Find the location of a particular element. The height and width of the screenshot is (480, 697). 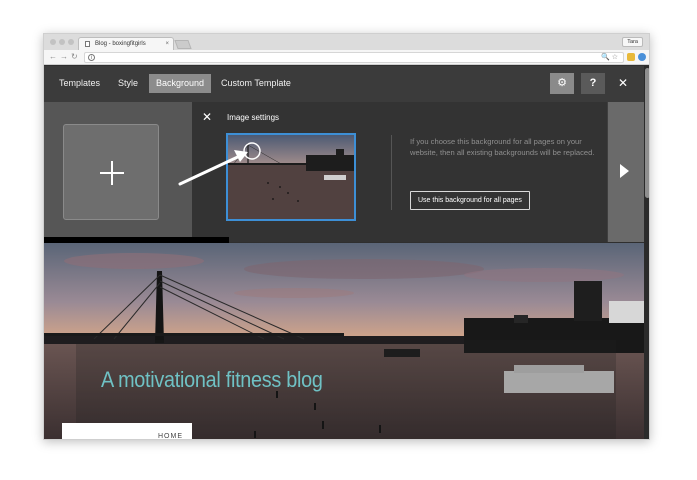

extension-globe-icon is located at coordinates (642, 57).